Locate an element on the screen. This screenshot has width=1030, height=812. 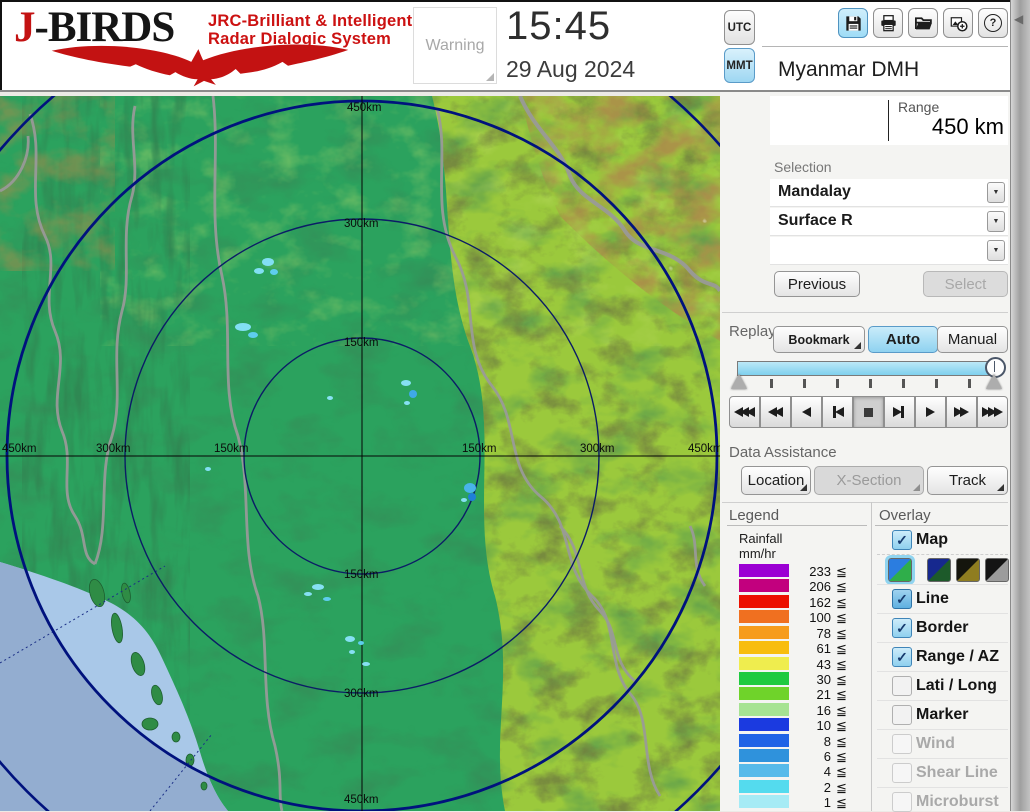
panel-edge-strip: ◀ is located at coordinates (1020, 405).